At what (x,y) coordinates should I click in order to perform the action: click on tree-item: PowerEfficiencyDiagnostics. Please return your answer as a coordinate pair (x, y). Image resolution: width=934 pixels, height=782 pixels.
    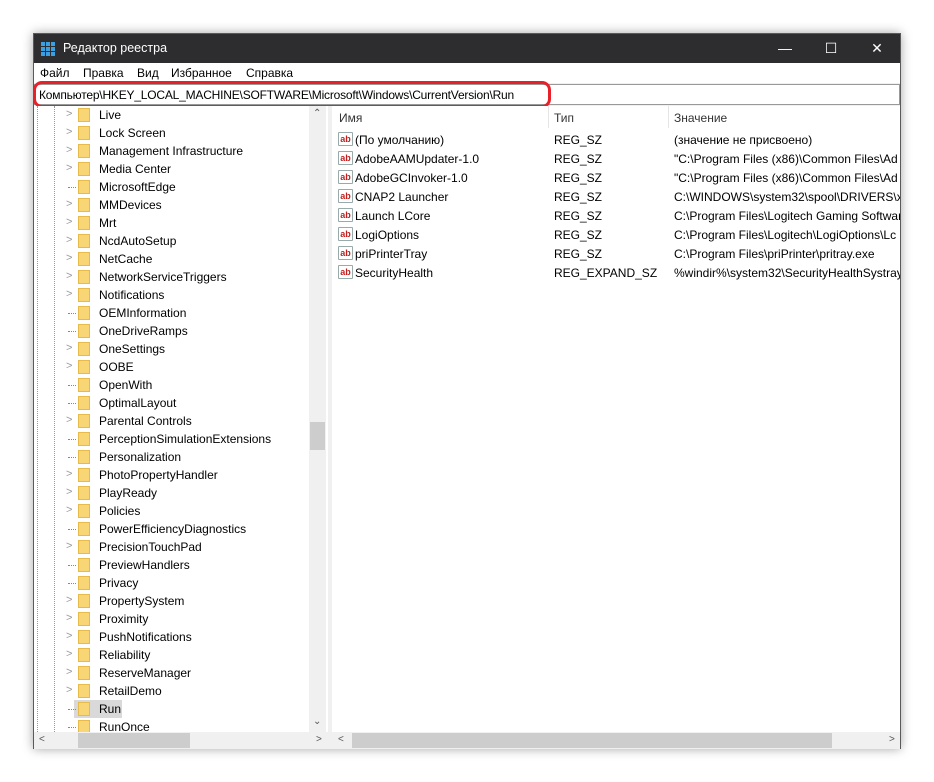
    Looking at the image, I should click on (174, 529).